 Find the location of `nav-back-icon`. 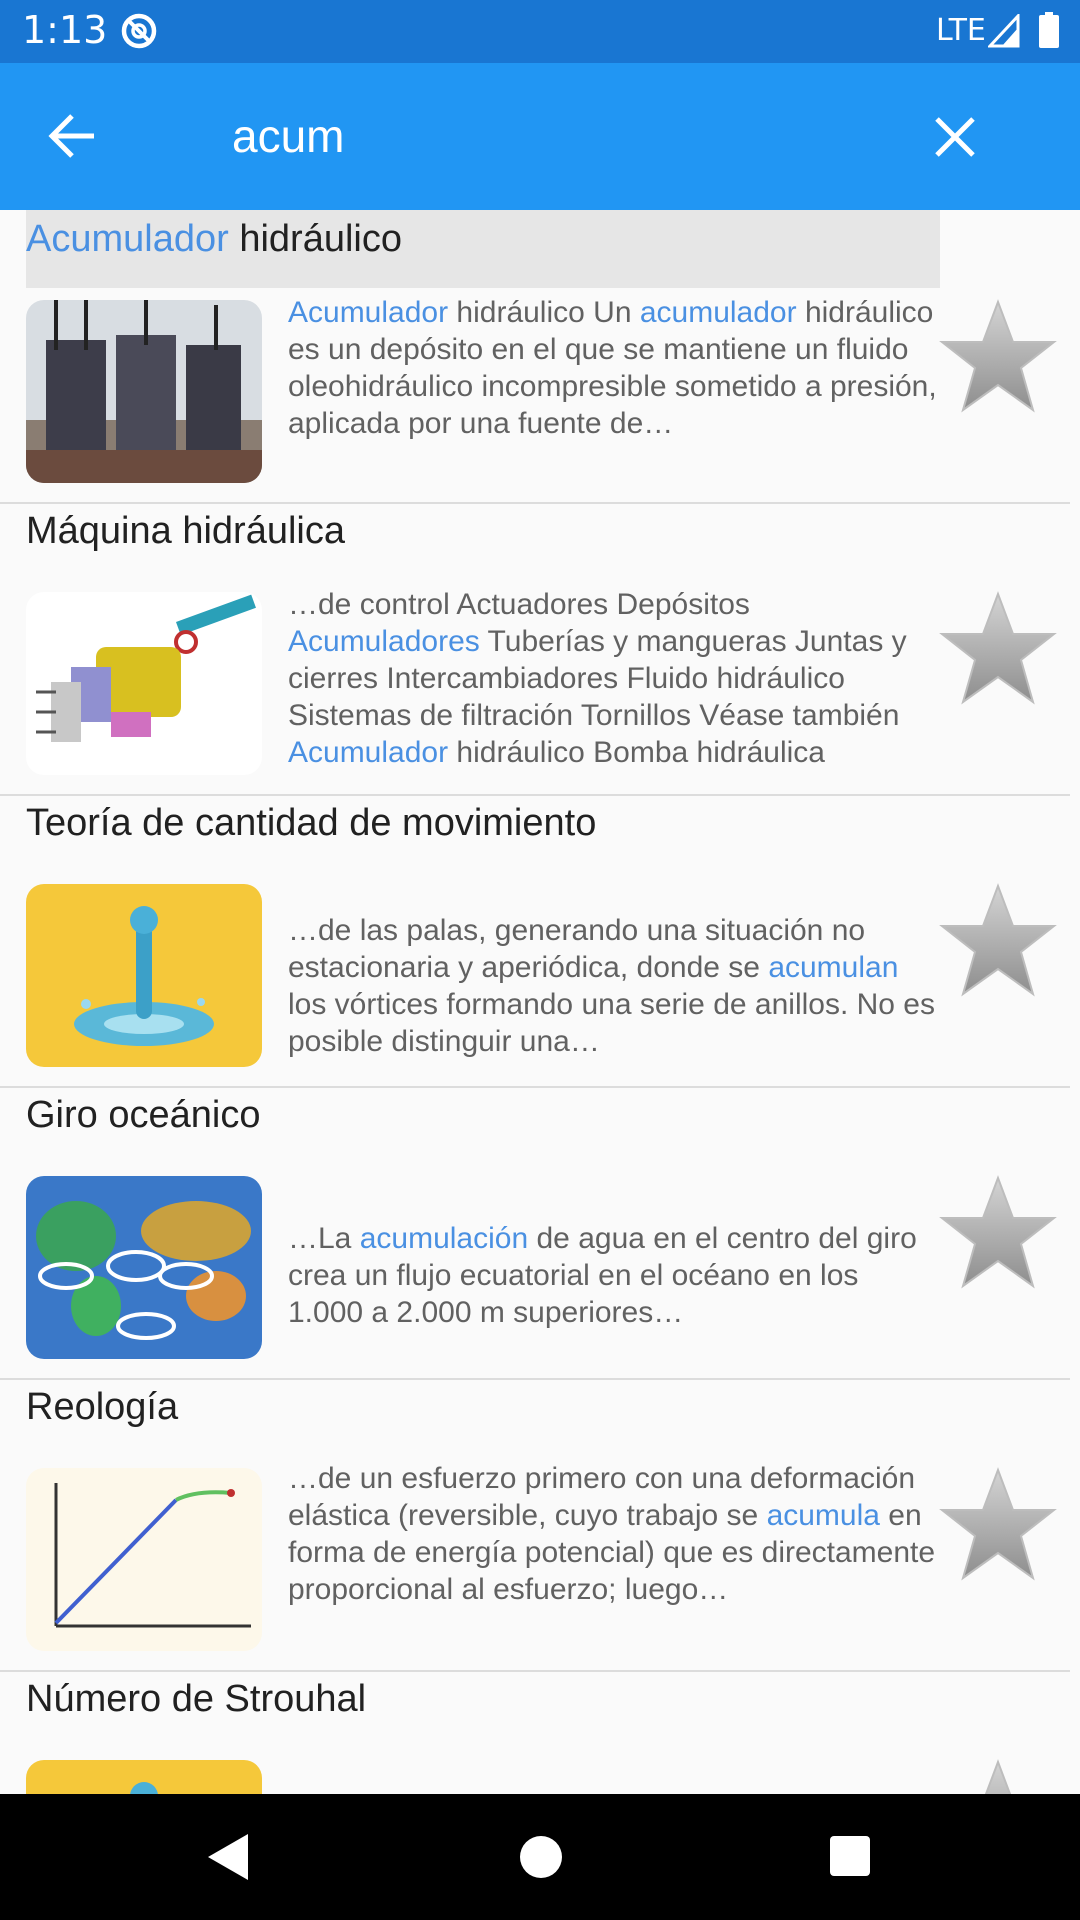

nav-back-icon is located at coordinates (227, 1857).